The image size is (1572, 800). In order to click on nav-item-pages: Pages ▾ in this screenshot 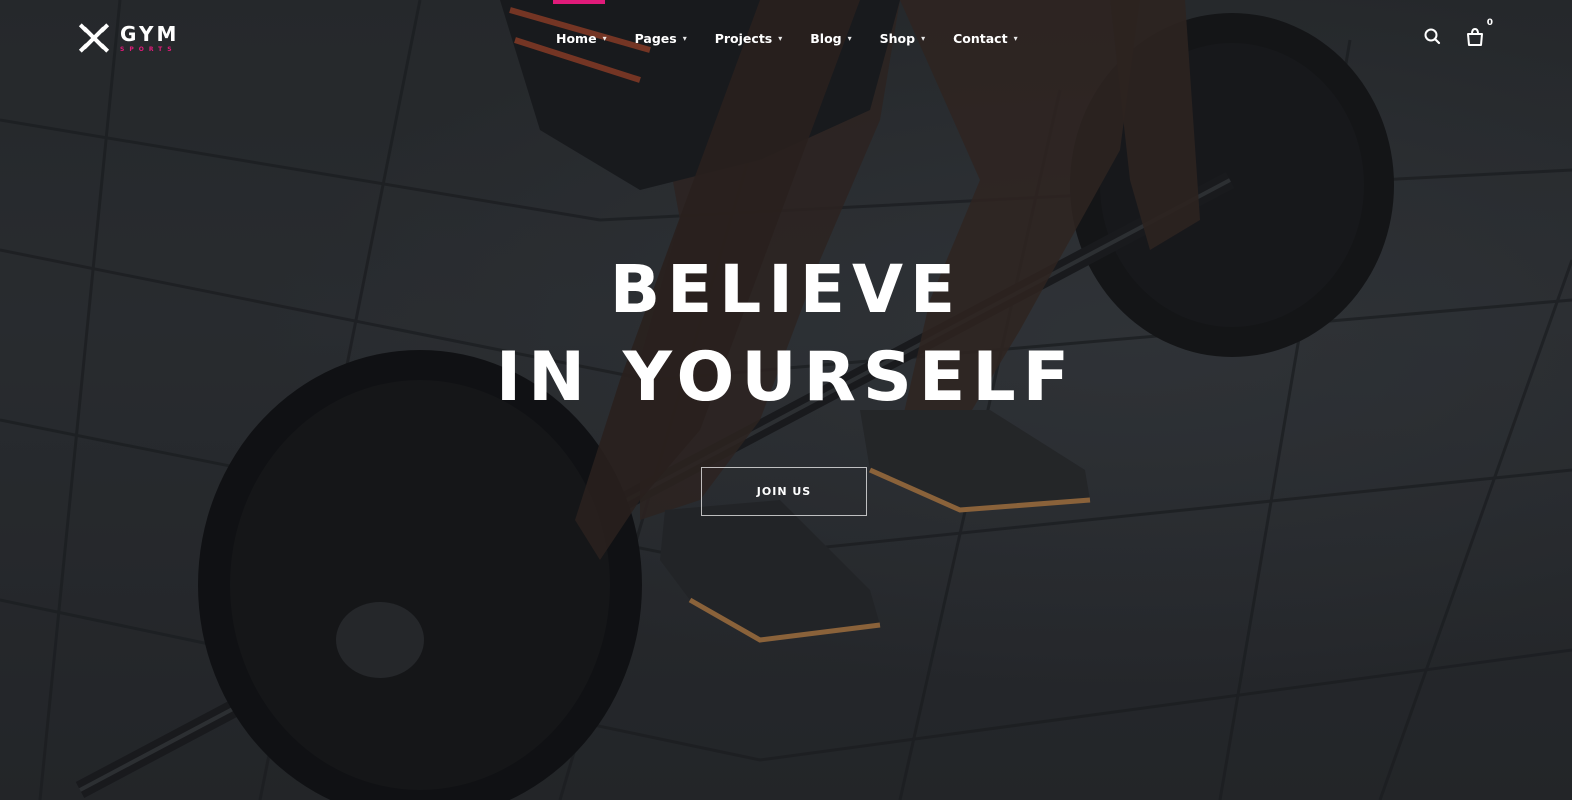, I will do `click(661, 38)`.